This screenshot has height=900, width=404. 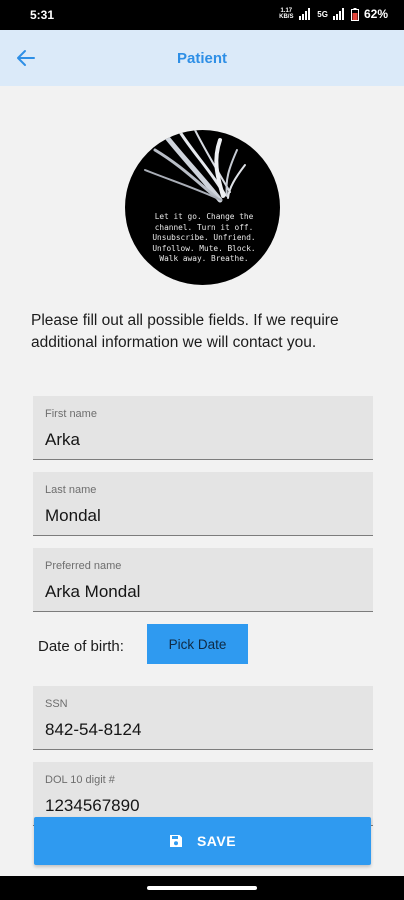 I want to click on floppy-disk-icon, so click(x=175, y=841).